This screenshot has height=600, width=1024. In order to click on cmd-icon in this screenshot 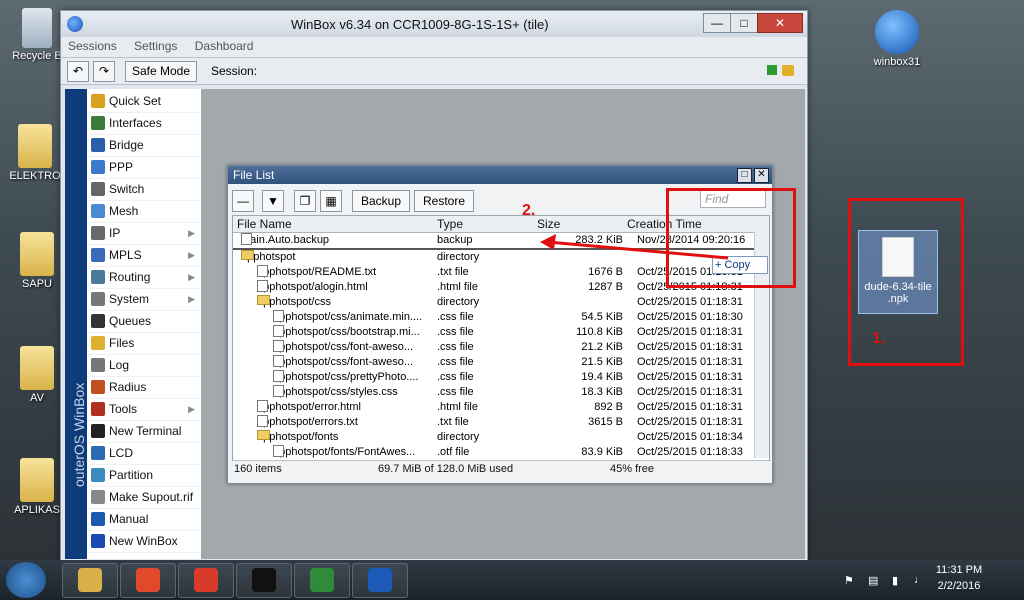, I will do `click(264, 580)`.